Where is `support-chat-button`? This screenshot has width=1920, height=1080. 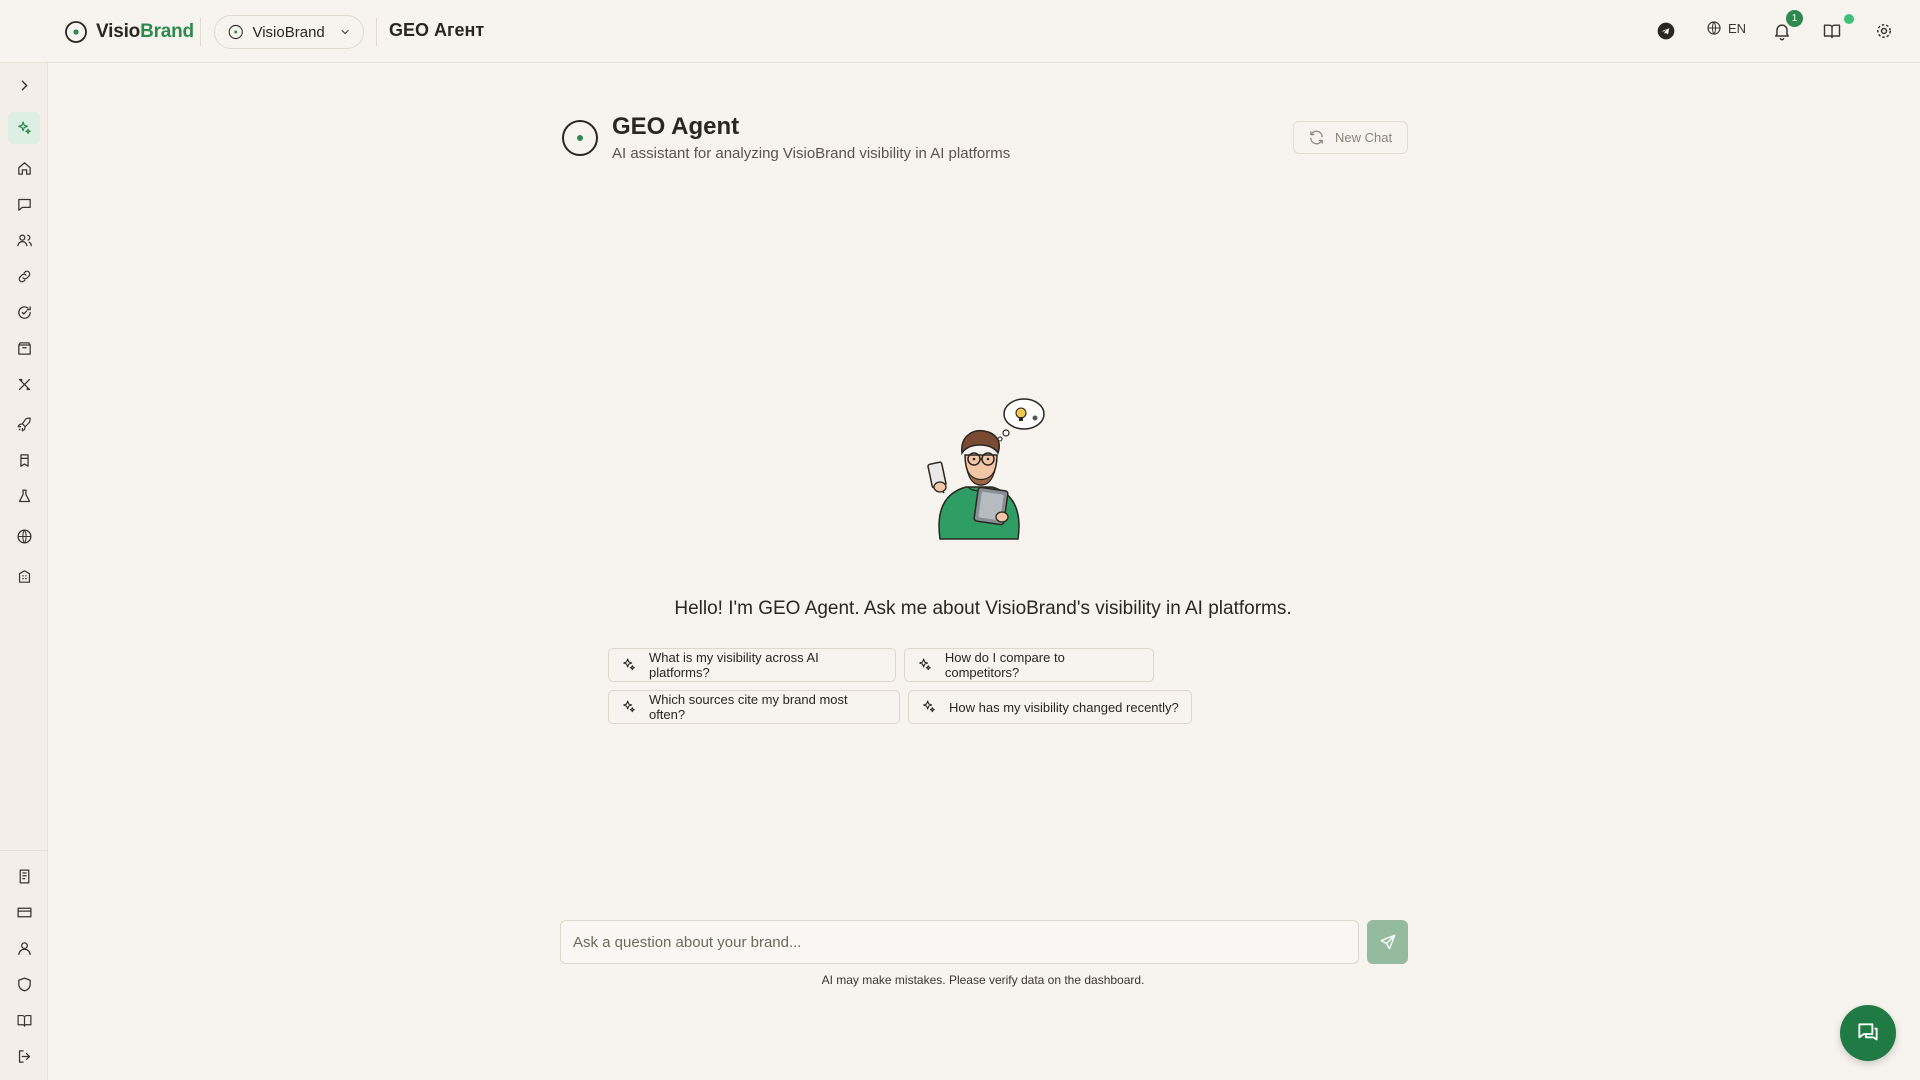 support-chat-button is located at coordinates (1868, 1033).